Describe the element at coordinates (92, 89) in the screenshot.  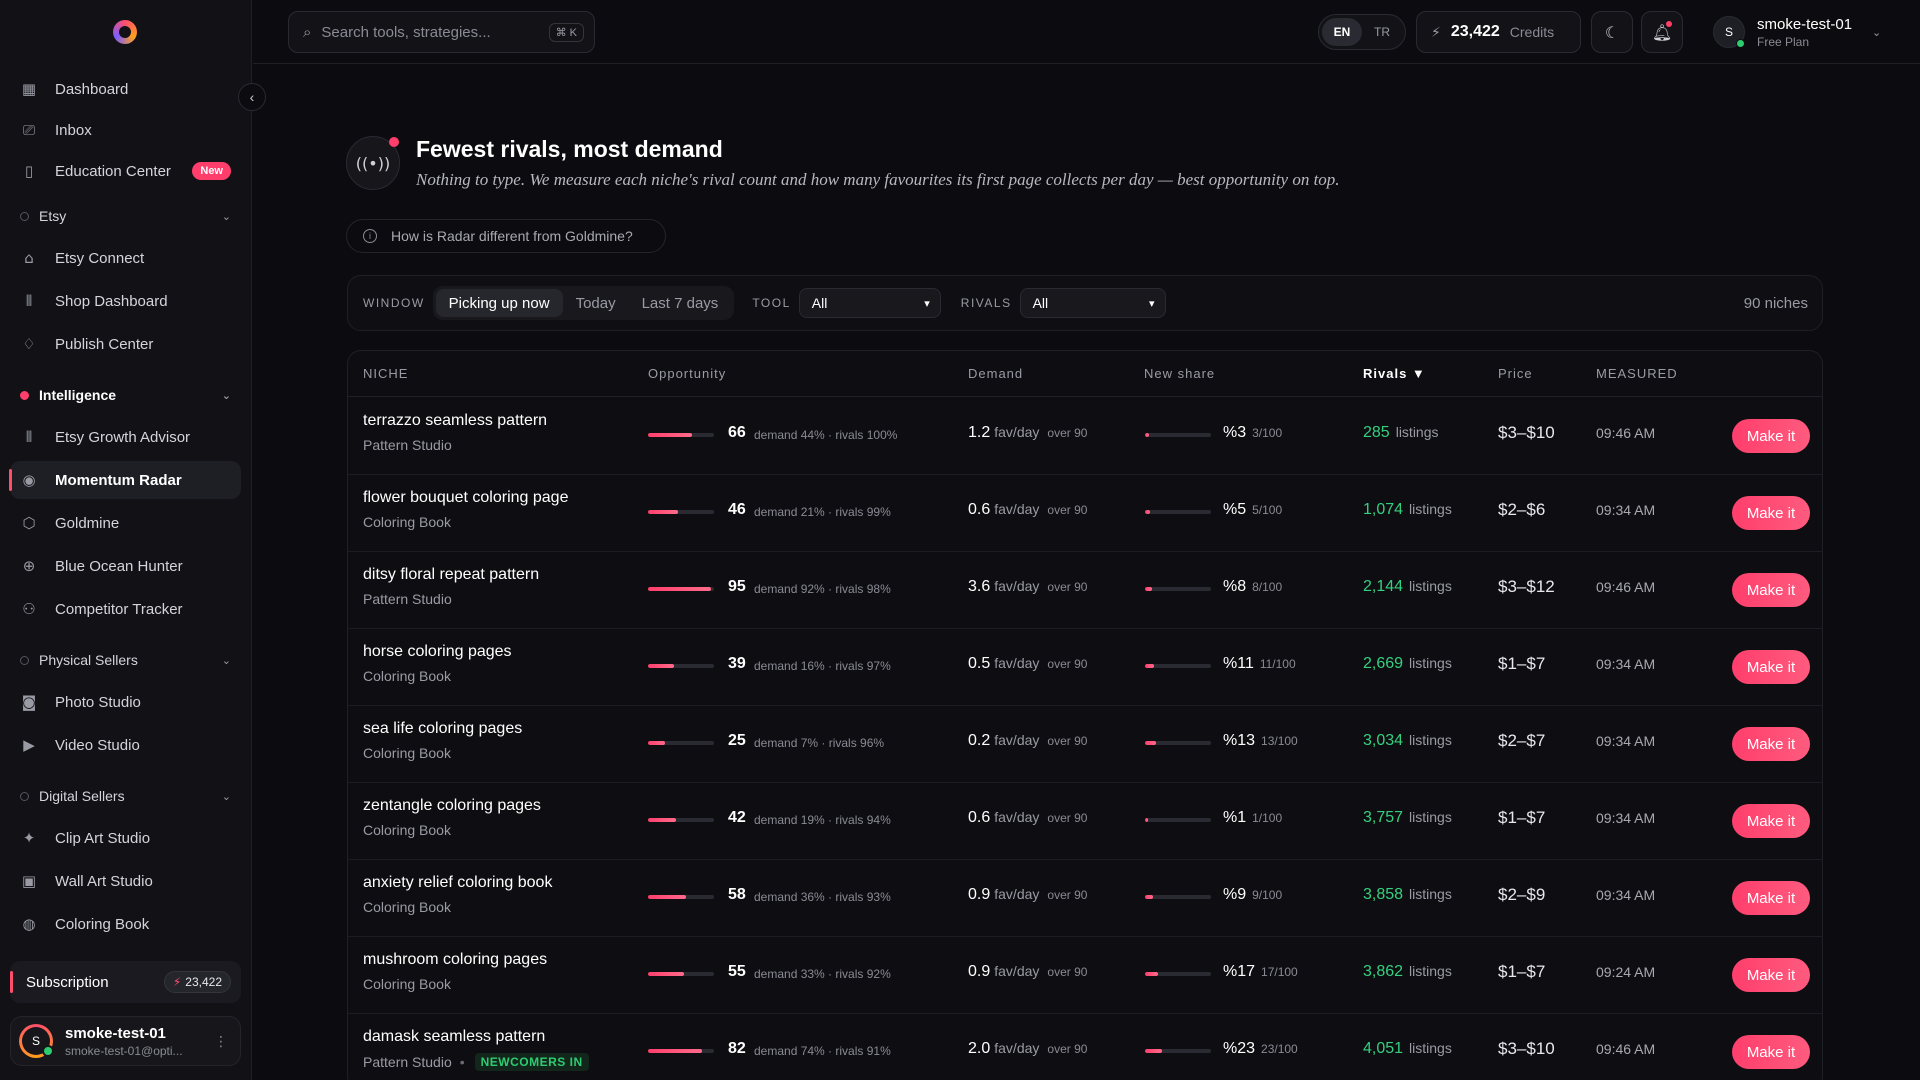
I see `sidebar-item-label: Dashboard` at that location.